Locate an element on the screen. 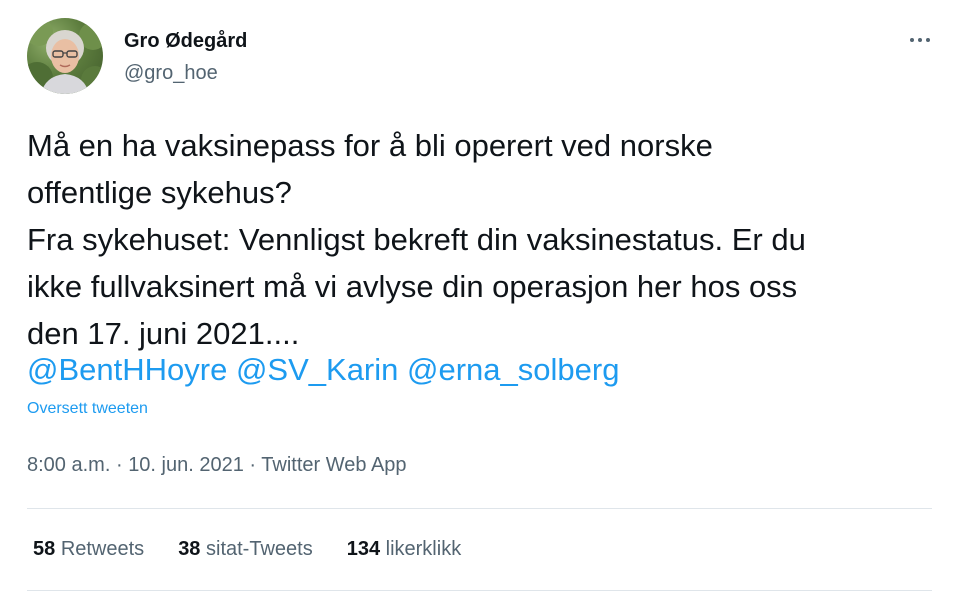 The width and height of the screenshot is (960, 594). tweet-date: 10. jun. 2021 is located at coordinates (186, 465).